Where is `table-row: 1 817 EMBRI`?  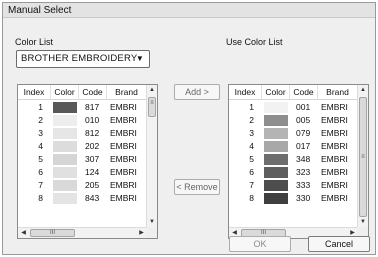
table-row: 1 817 EMBRI is located at coordinates (82, 107).